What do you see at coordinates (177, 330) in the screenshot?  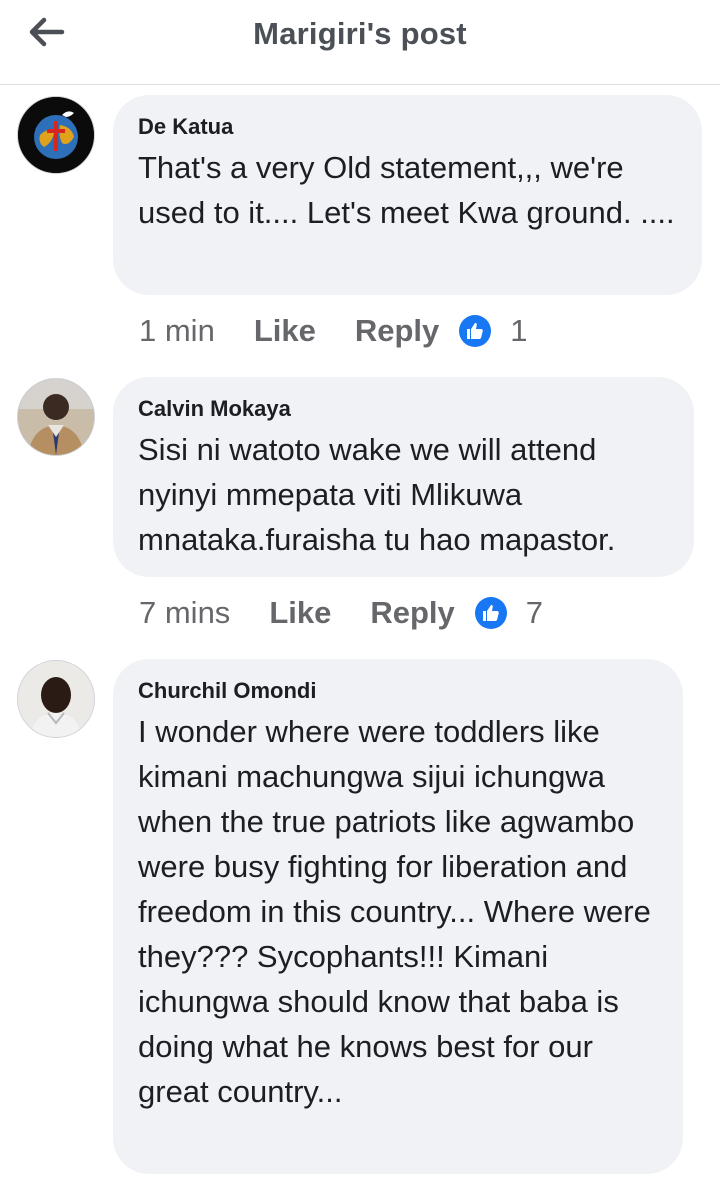 I see `comment-timestamp: 1 min` at bounding box center [177, 330].